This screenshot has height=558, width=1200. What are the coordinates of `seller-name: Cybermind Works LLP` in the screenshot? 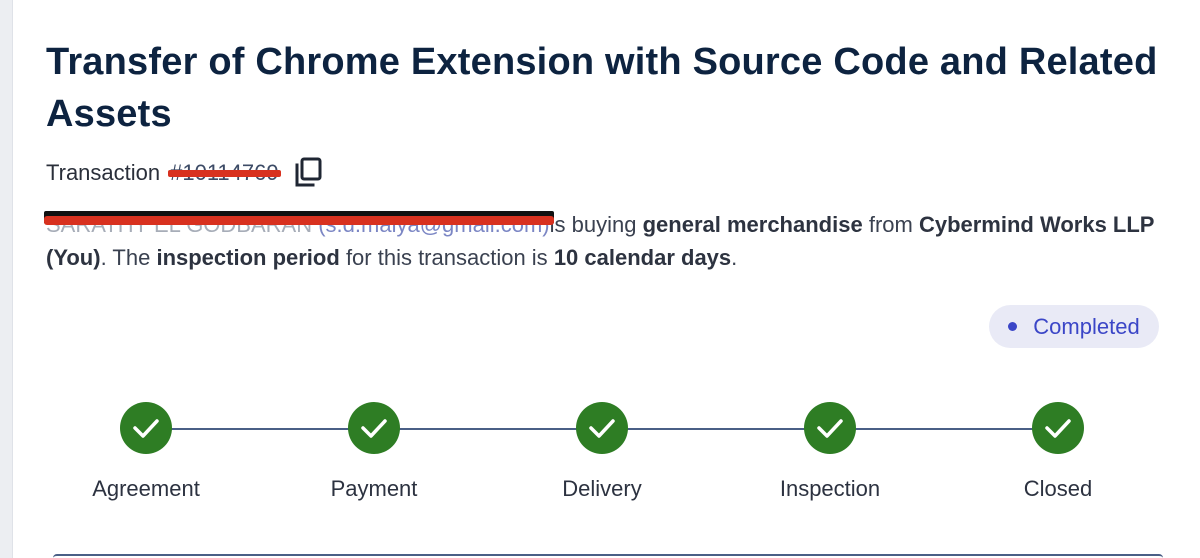 It's located at (1036, 224).